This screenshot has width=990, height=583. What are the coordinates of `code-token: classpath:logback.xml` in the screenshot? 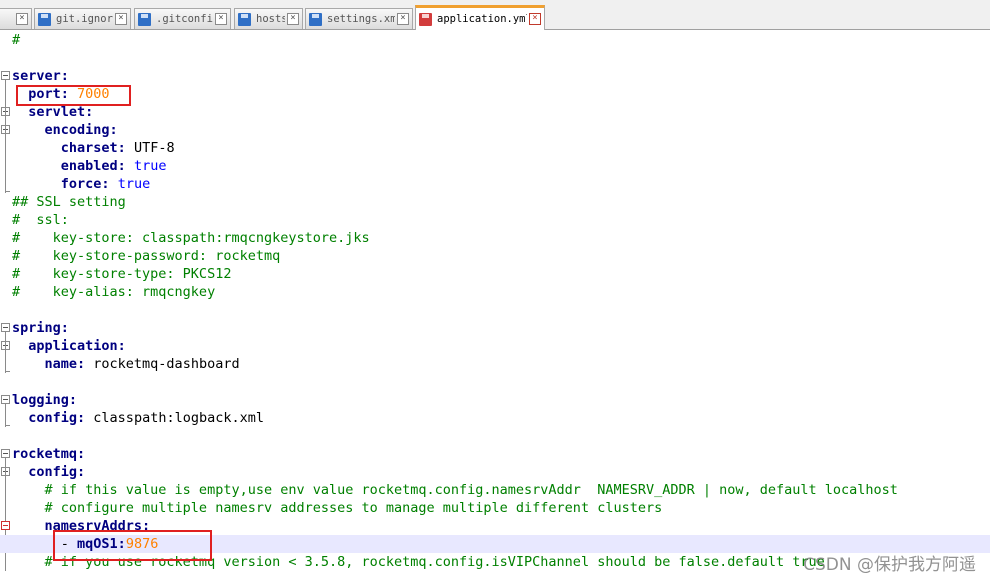 It's located at (174, 418).